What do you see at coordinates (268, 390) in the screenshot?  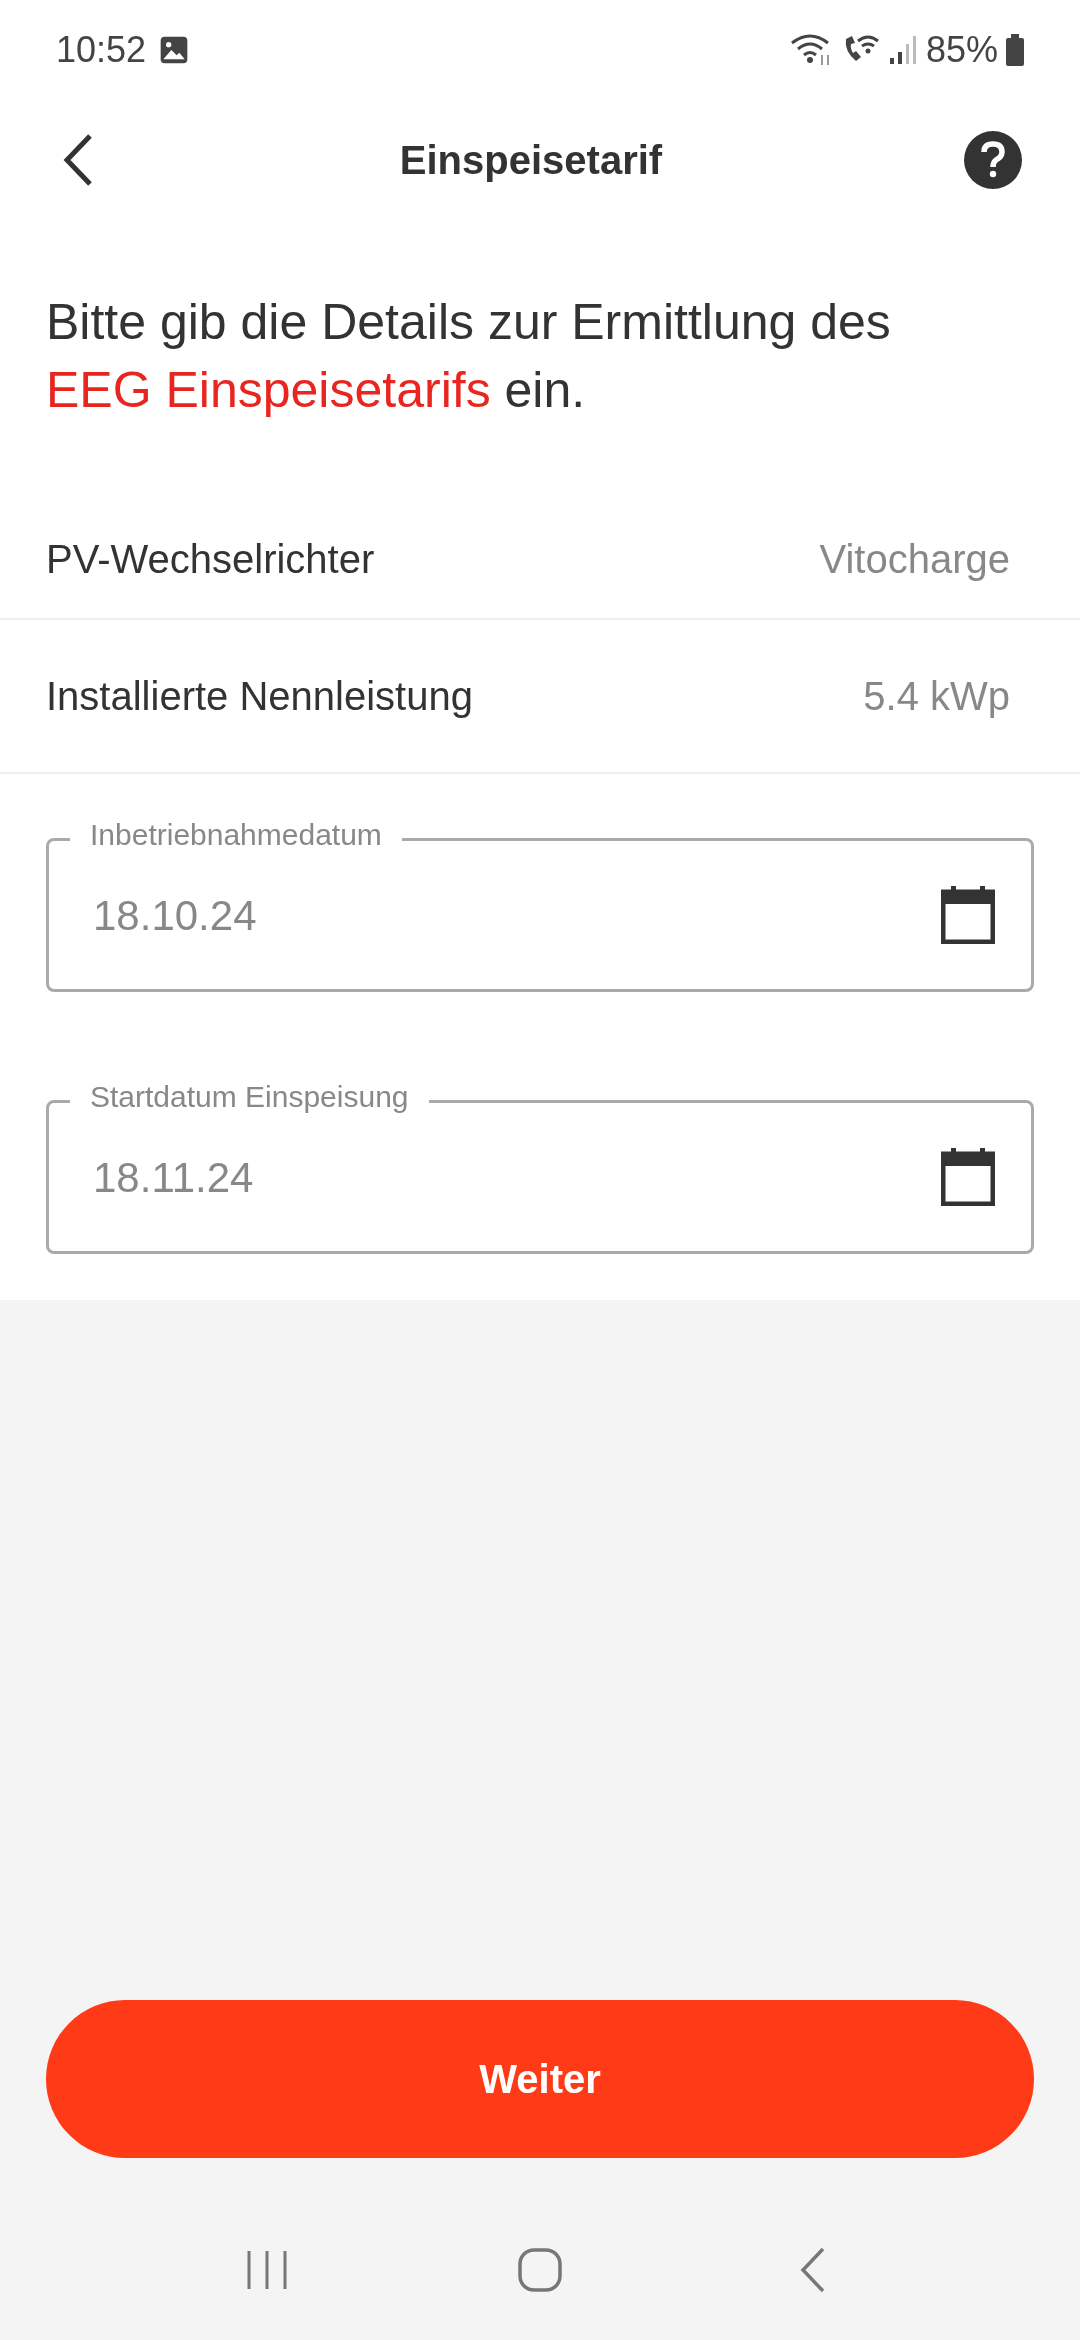 I see `tariff-link: EEG Einspeisetarifs` at bounding box center [268, 390].